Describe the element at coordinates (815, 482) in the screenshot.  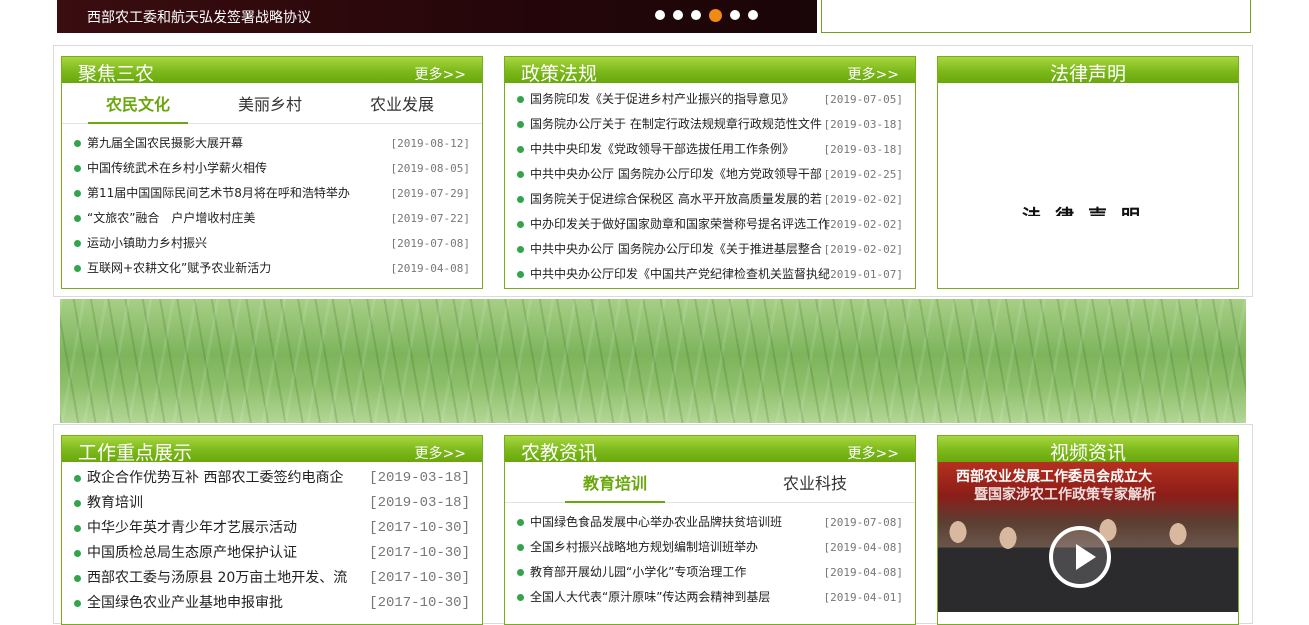
I see `tab-agri-technology: 农业科技` at that location.